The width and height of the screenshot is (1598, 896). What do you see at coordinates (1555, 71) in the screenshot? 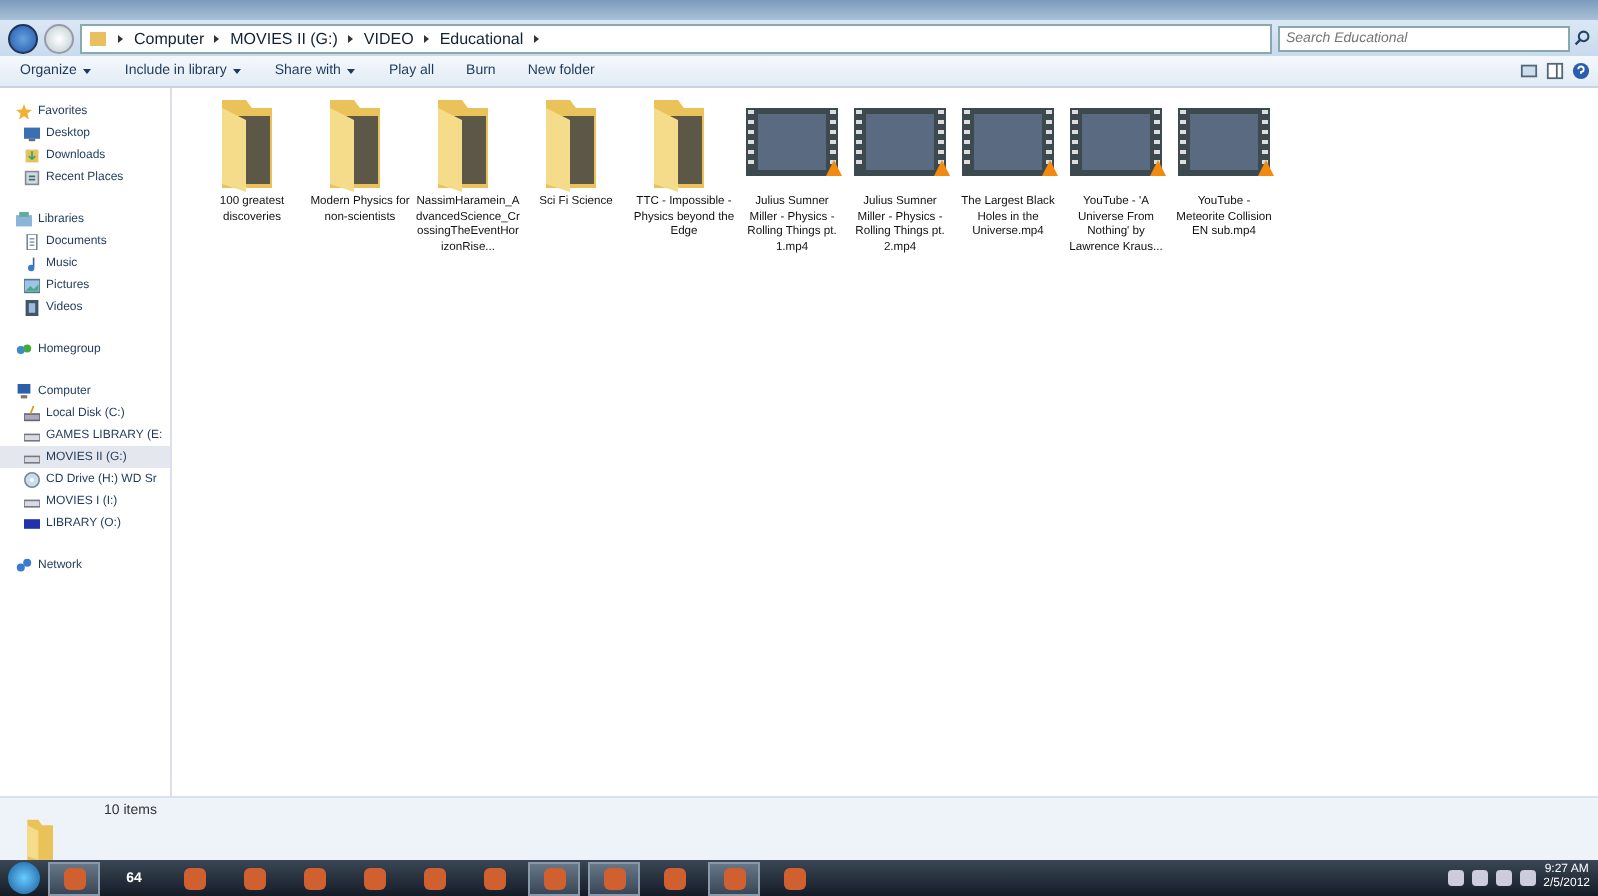
I see `preview-pane-icon` at bounding box center [1555, 71].